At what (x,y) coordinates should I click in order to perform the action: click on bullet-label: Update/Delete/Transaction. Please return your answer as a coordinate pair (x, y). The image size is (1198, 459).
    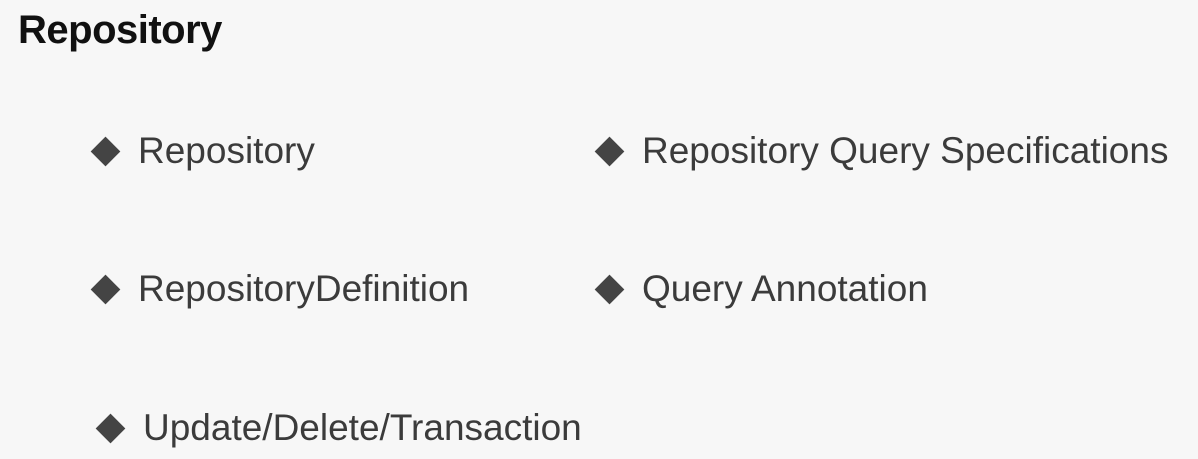
    Looking at the image, I should click on (362, 427).